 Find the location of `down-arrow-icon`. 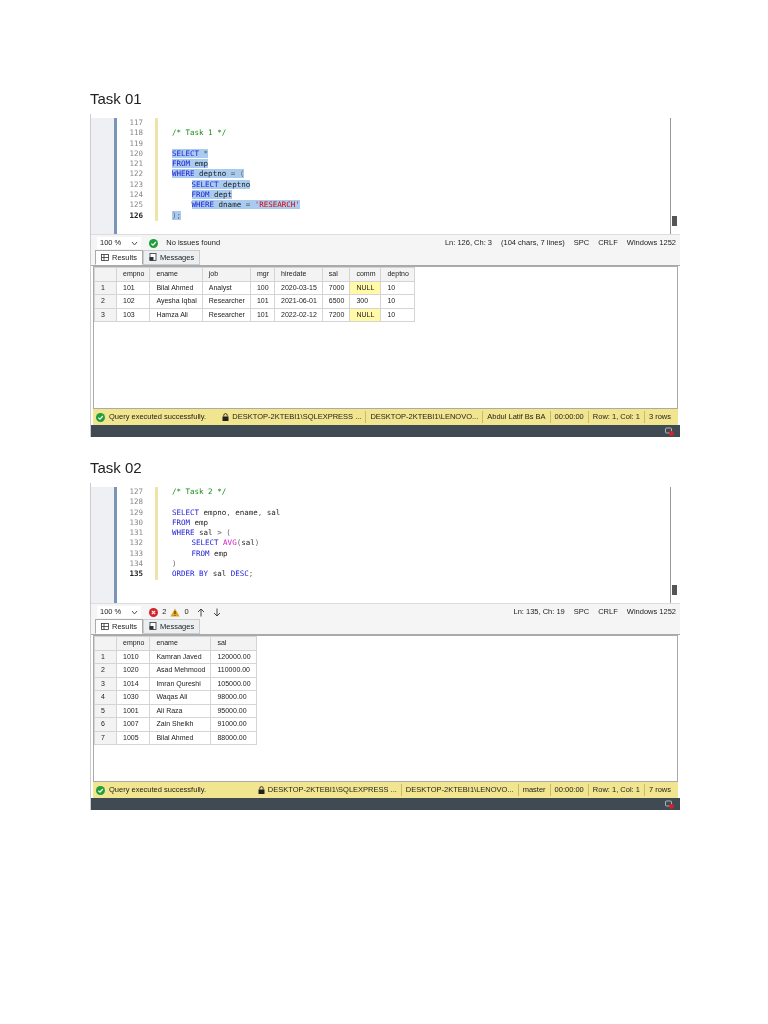

down-arrow-icon is located at coordinates (216, 612).